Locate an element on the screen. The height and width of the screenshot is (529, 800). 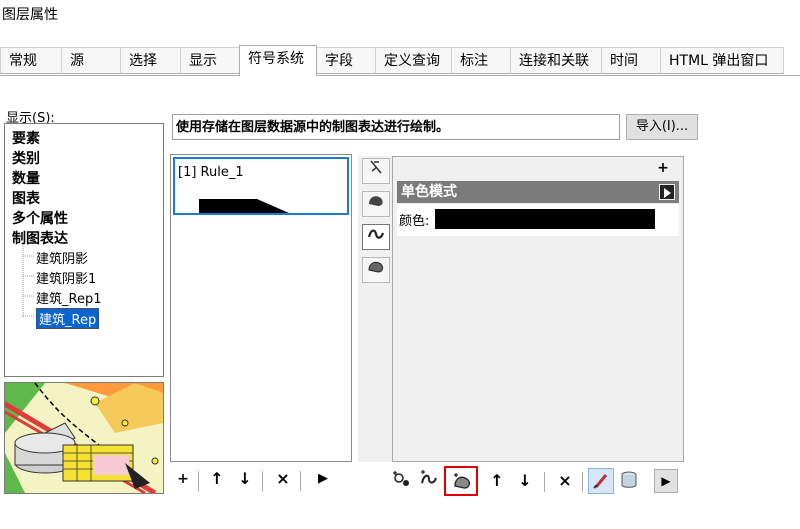
tree-category-features: 要素 is located at coordinates (26, 138).